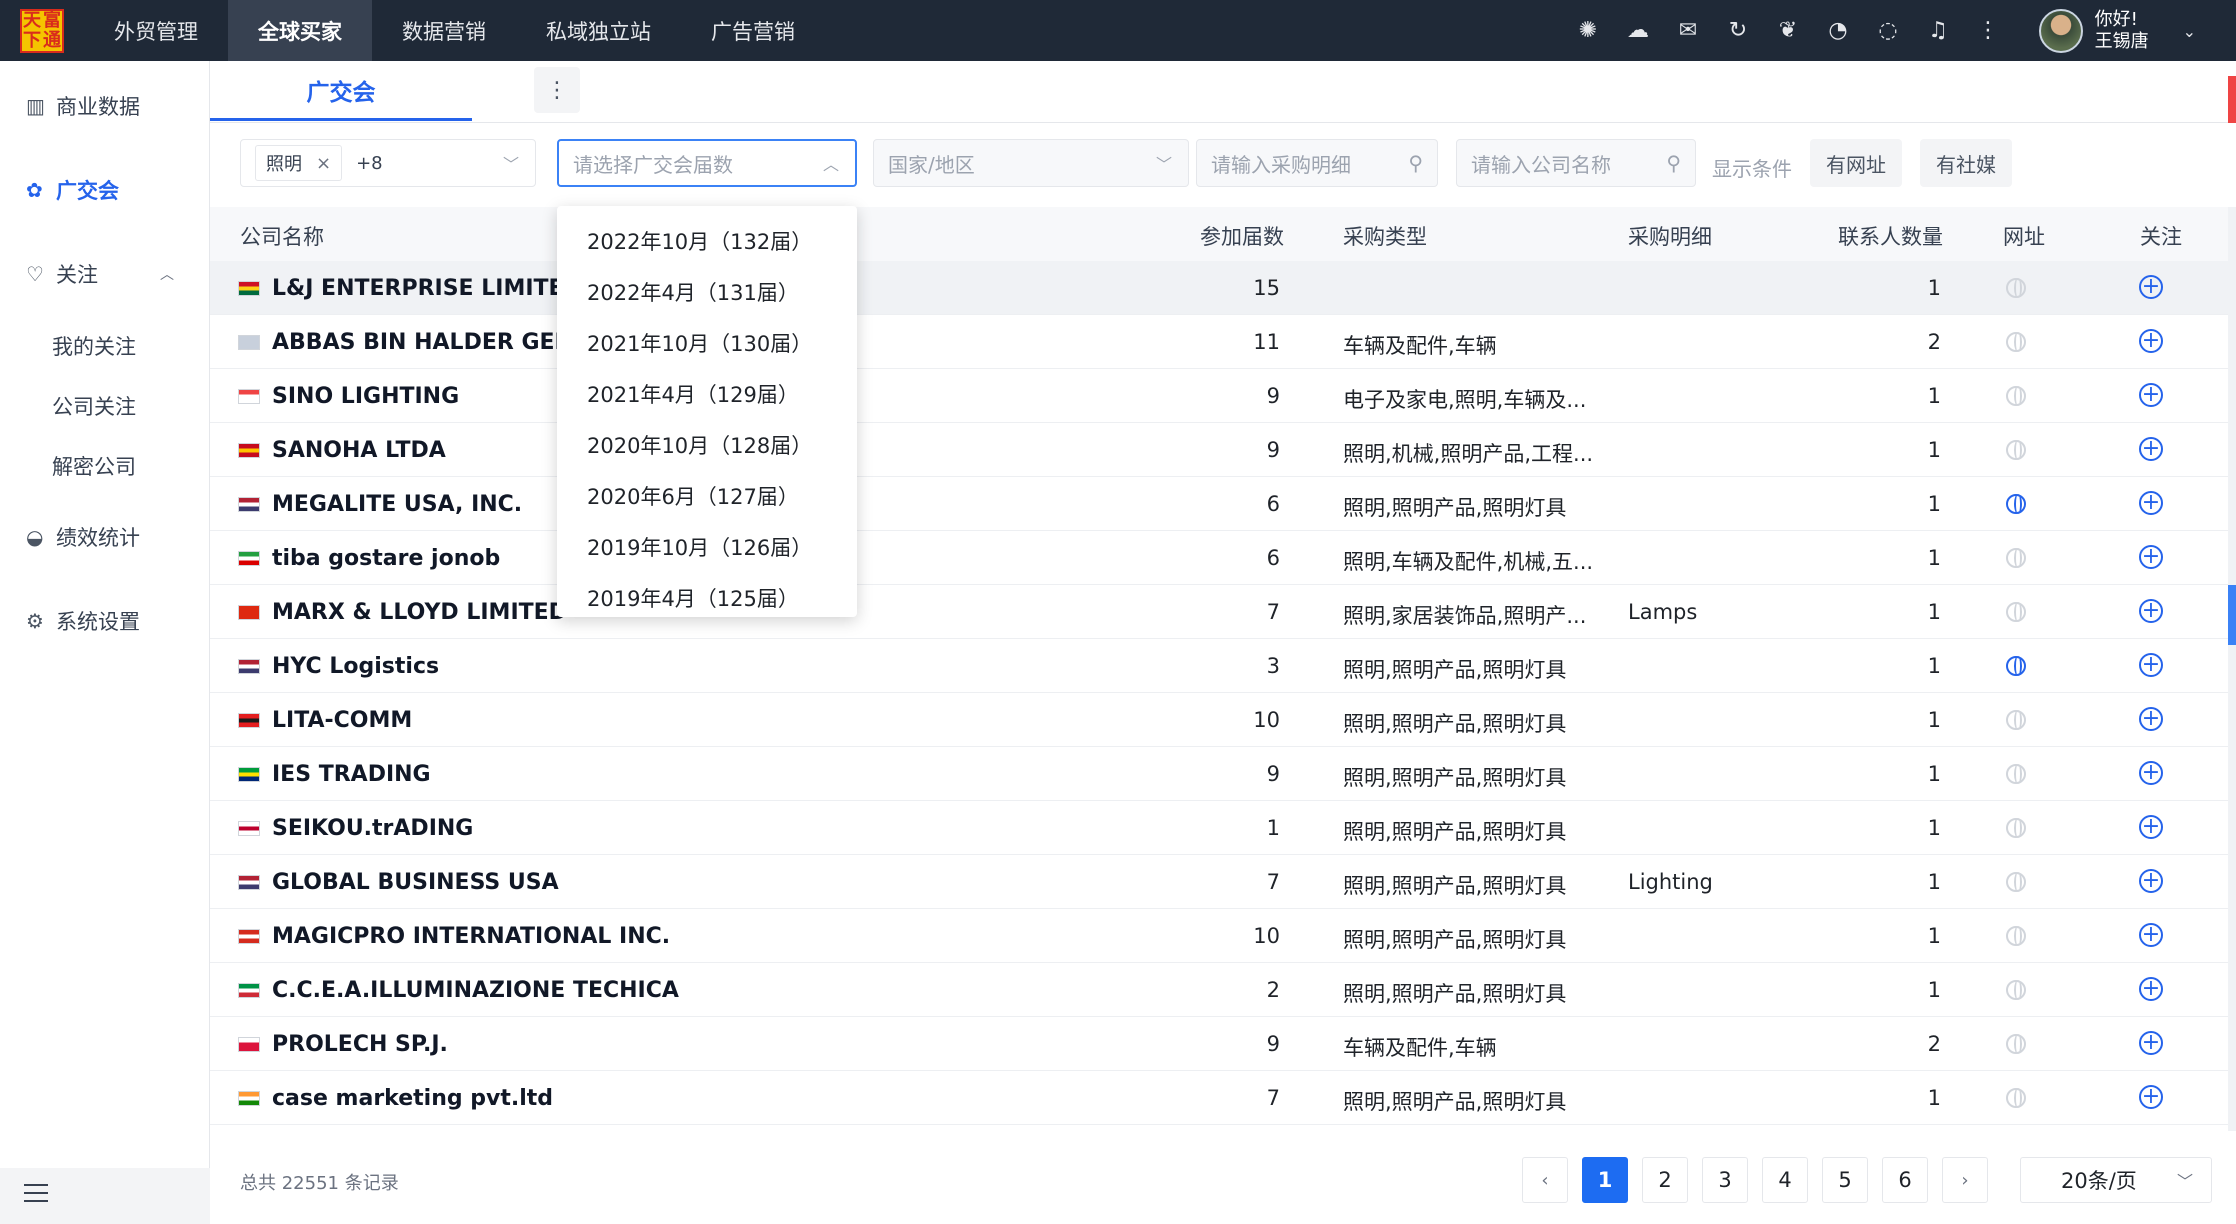 The width and height of the screenshot is (2236, 1224). Describe the element at coordinates (1605, 1180) in the screenshot. I see `page-button: 1` at that location.